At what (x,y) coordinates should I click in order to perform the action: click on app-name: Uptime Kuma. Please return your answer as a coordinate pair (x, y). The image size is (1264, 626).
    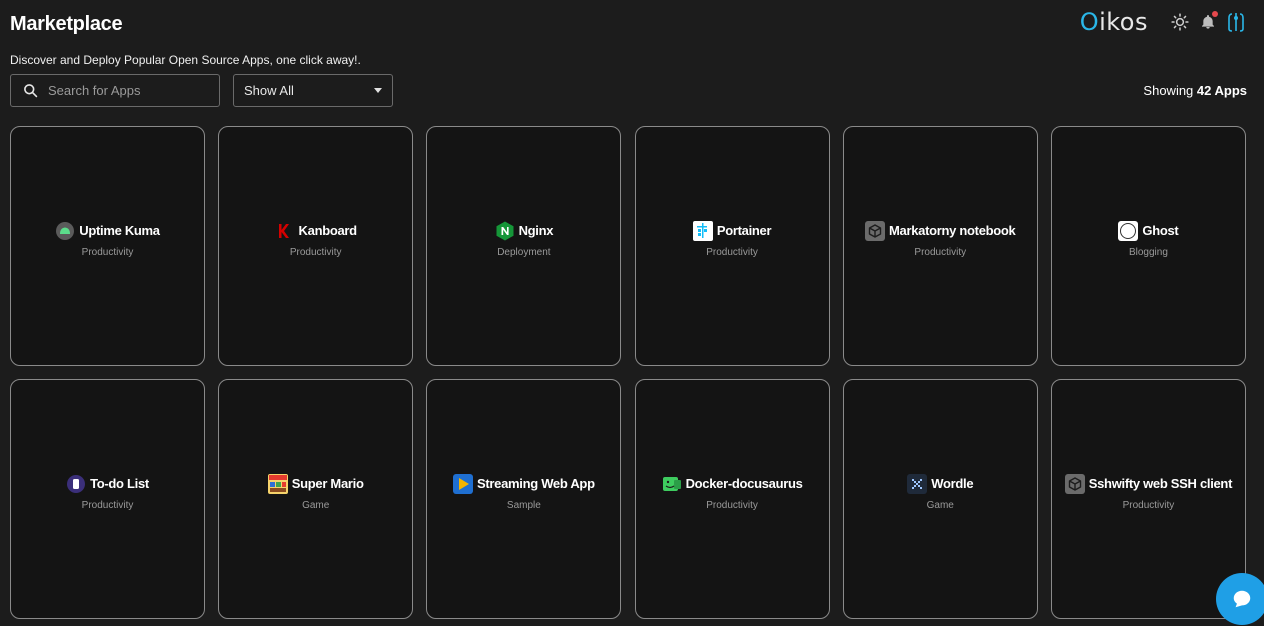
    Looking at the image, I should click on (119, 230).